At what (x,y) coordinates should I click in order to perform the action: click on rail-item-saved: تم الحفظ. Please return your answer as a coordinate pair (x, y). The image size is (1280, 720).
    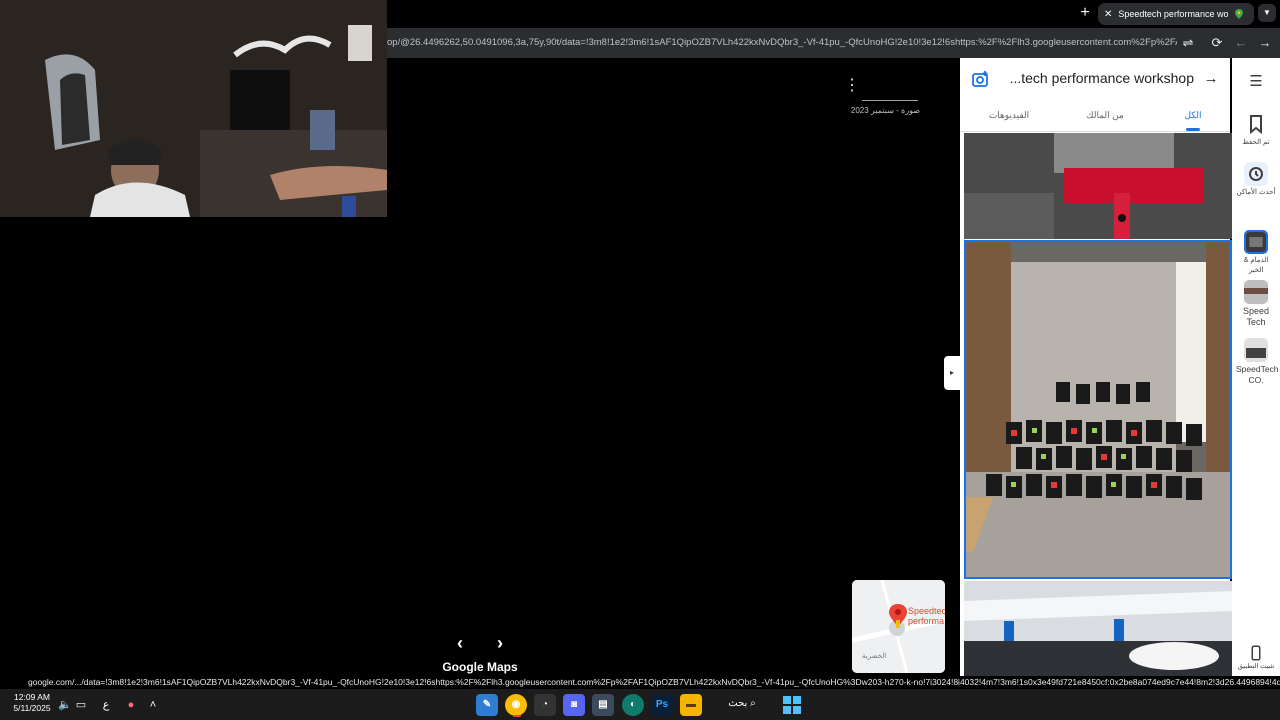
    Looking at the image, I should click on (1256, 130).